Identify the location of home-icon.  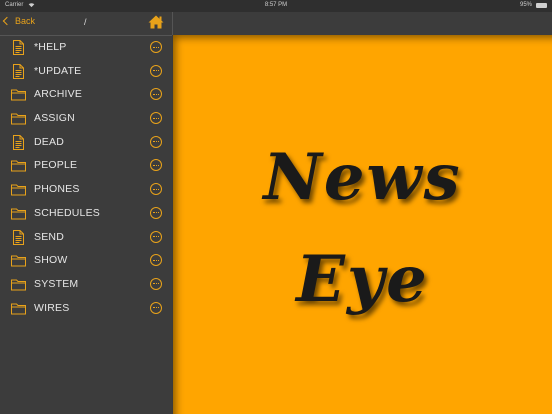
(156, 22).